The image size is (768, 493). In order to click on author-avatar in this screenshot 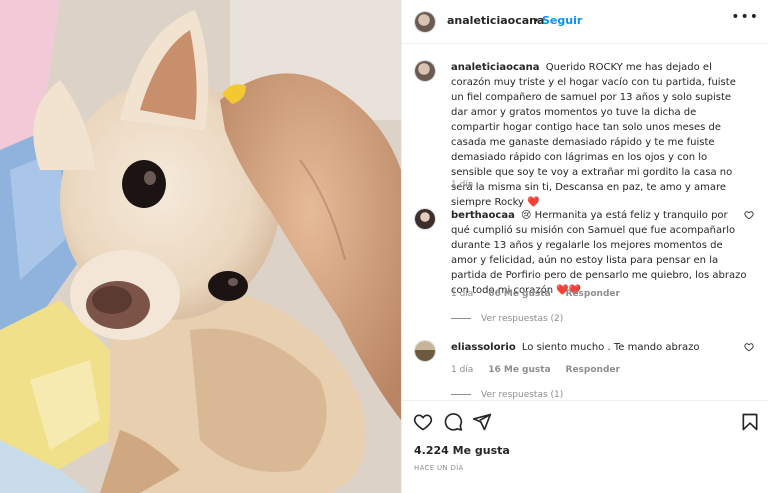, I will do `click(425, 22)`.